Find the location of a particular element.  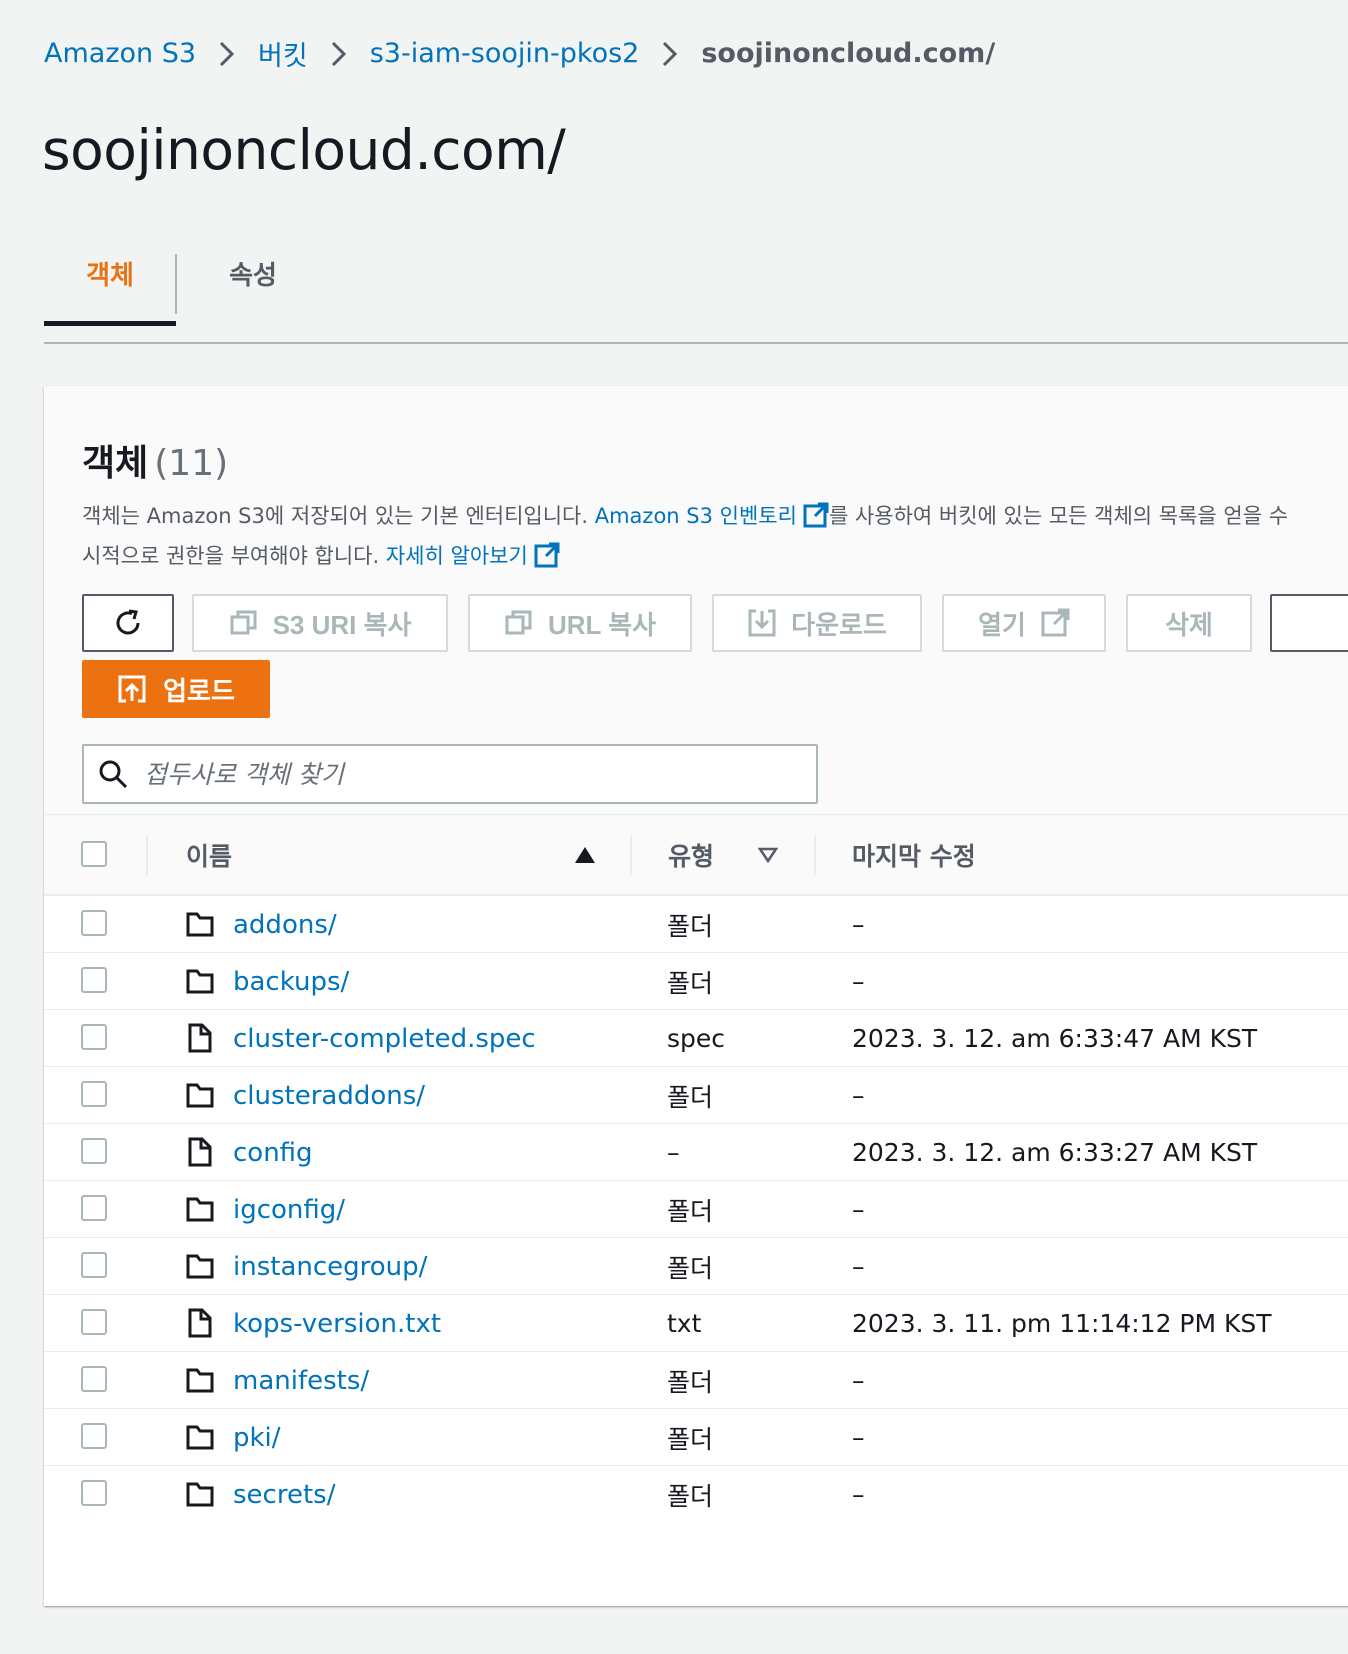

table-row: addons/ 폴더 – is located at coordinates (696, 924).